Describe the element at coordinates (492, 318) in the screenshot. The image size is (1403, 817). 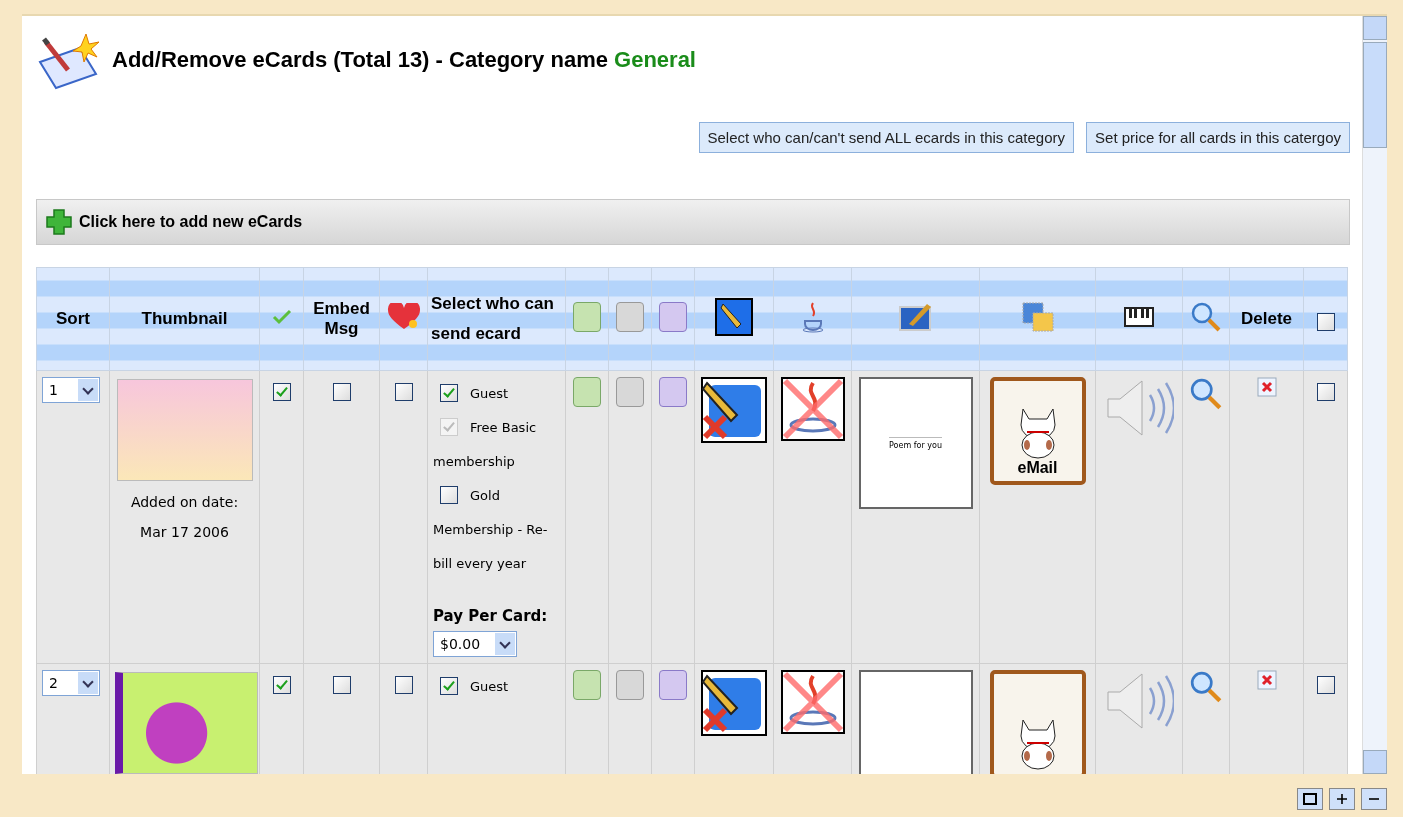
I see `column-header: Select who can send ecard` at that location.